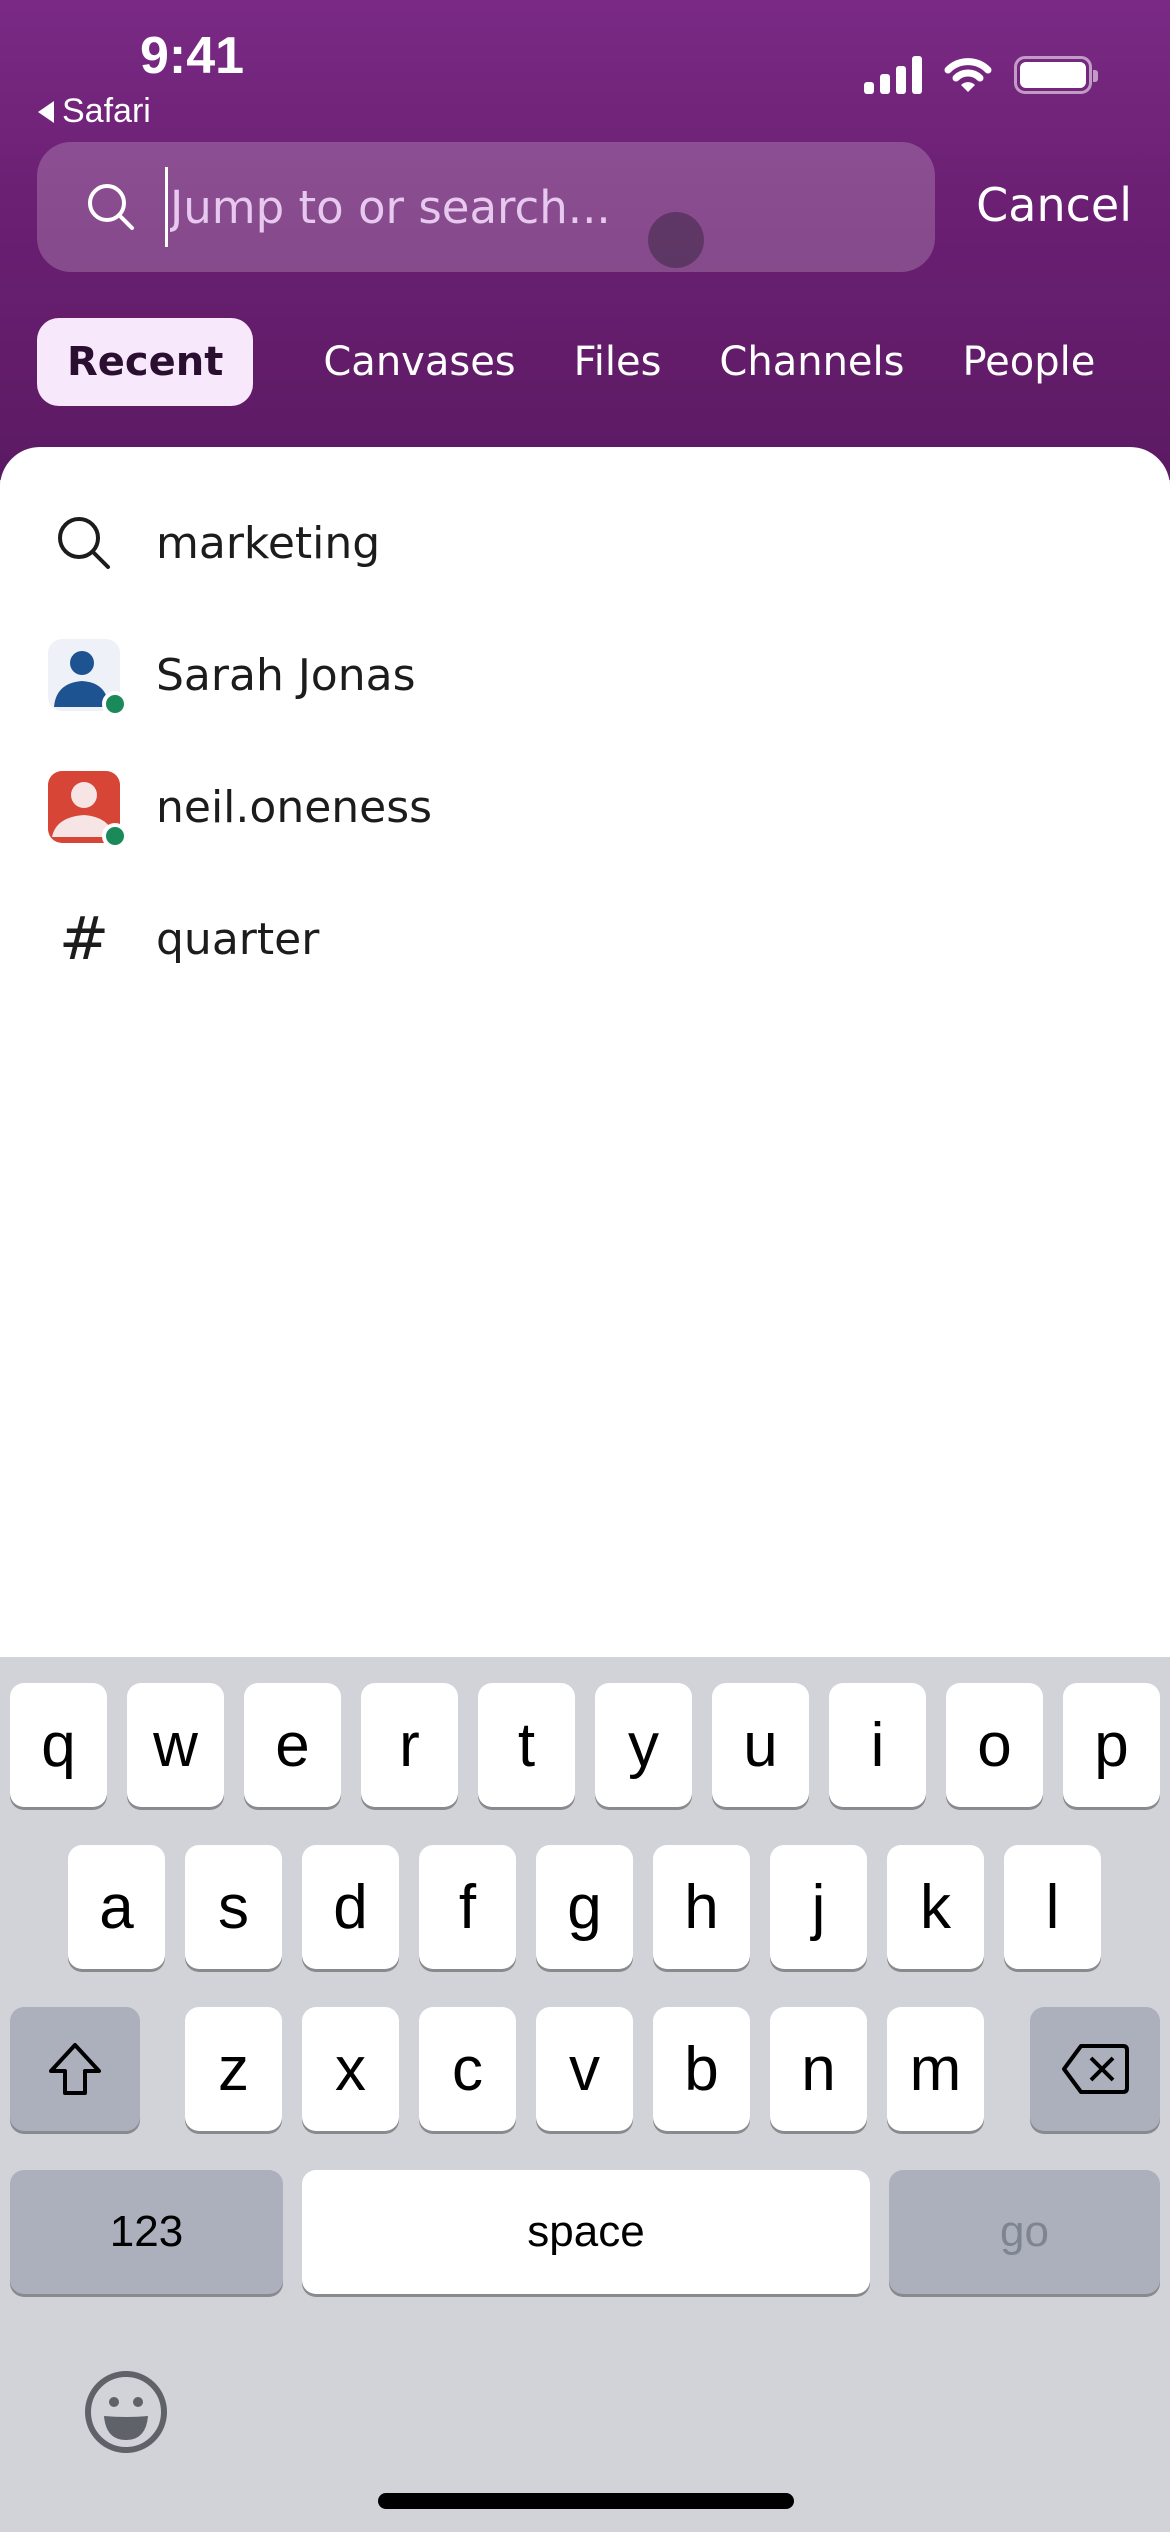 This screenshot has width=1170, height=2532. I want to click on key-y: y, so click(643, 1745).